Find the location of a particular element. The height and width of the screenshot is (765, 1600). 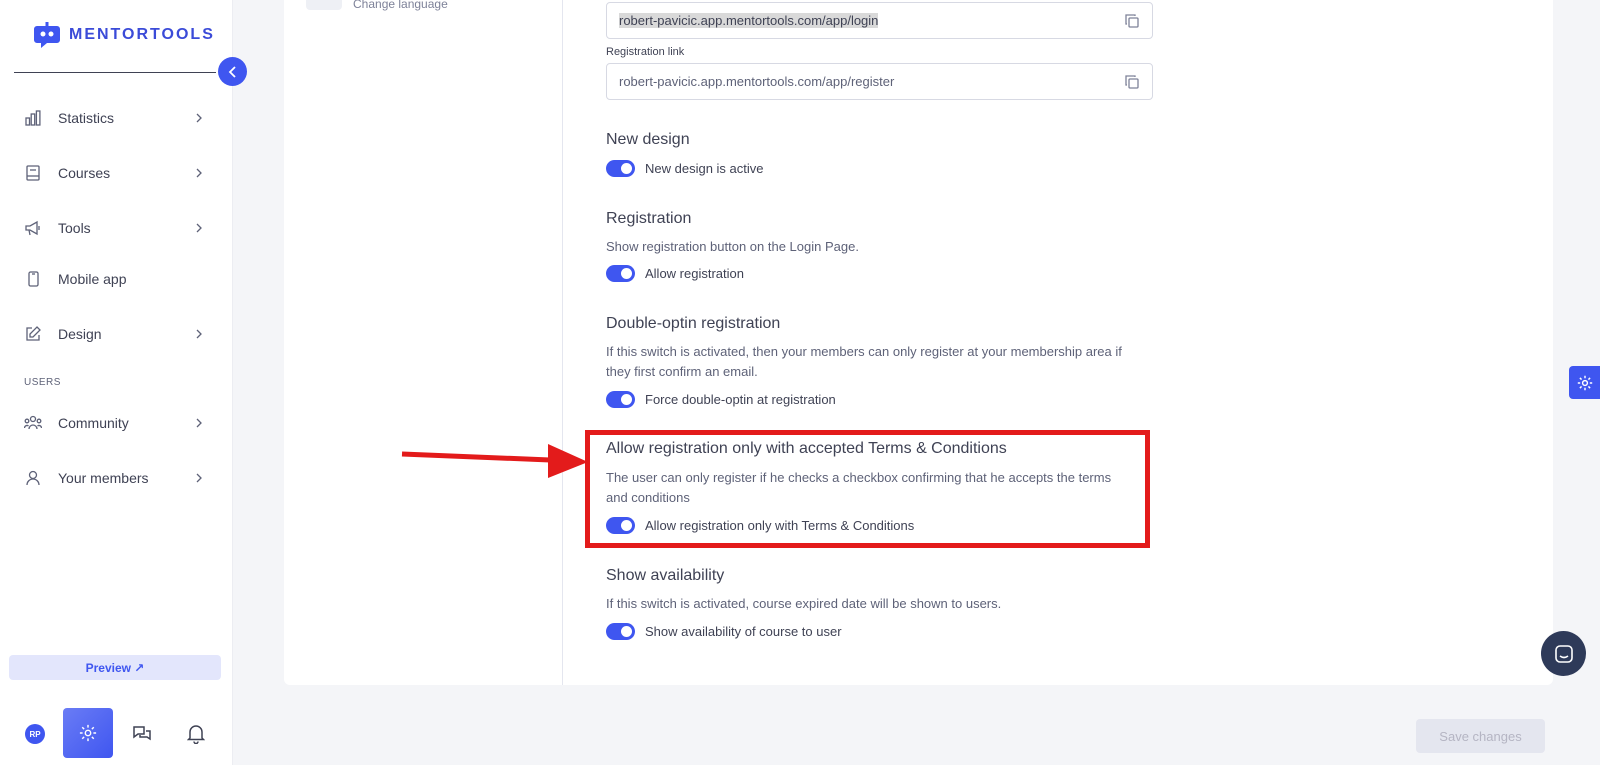

support-chat-button is located at coordinates (1563, 653).